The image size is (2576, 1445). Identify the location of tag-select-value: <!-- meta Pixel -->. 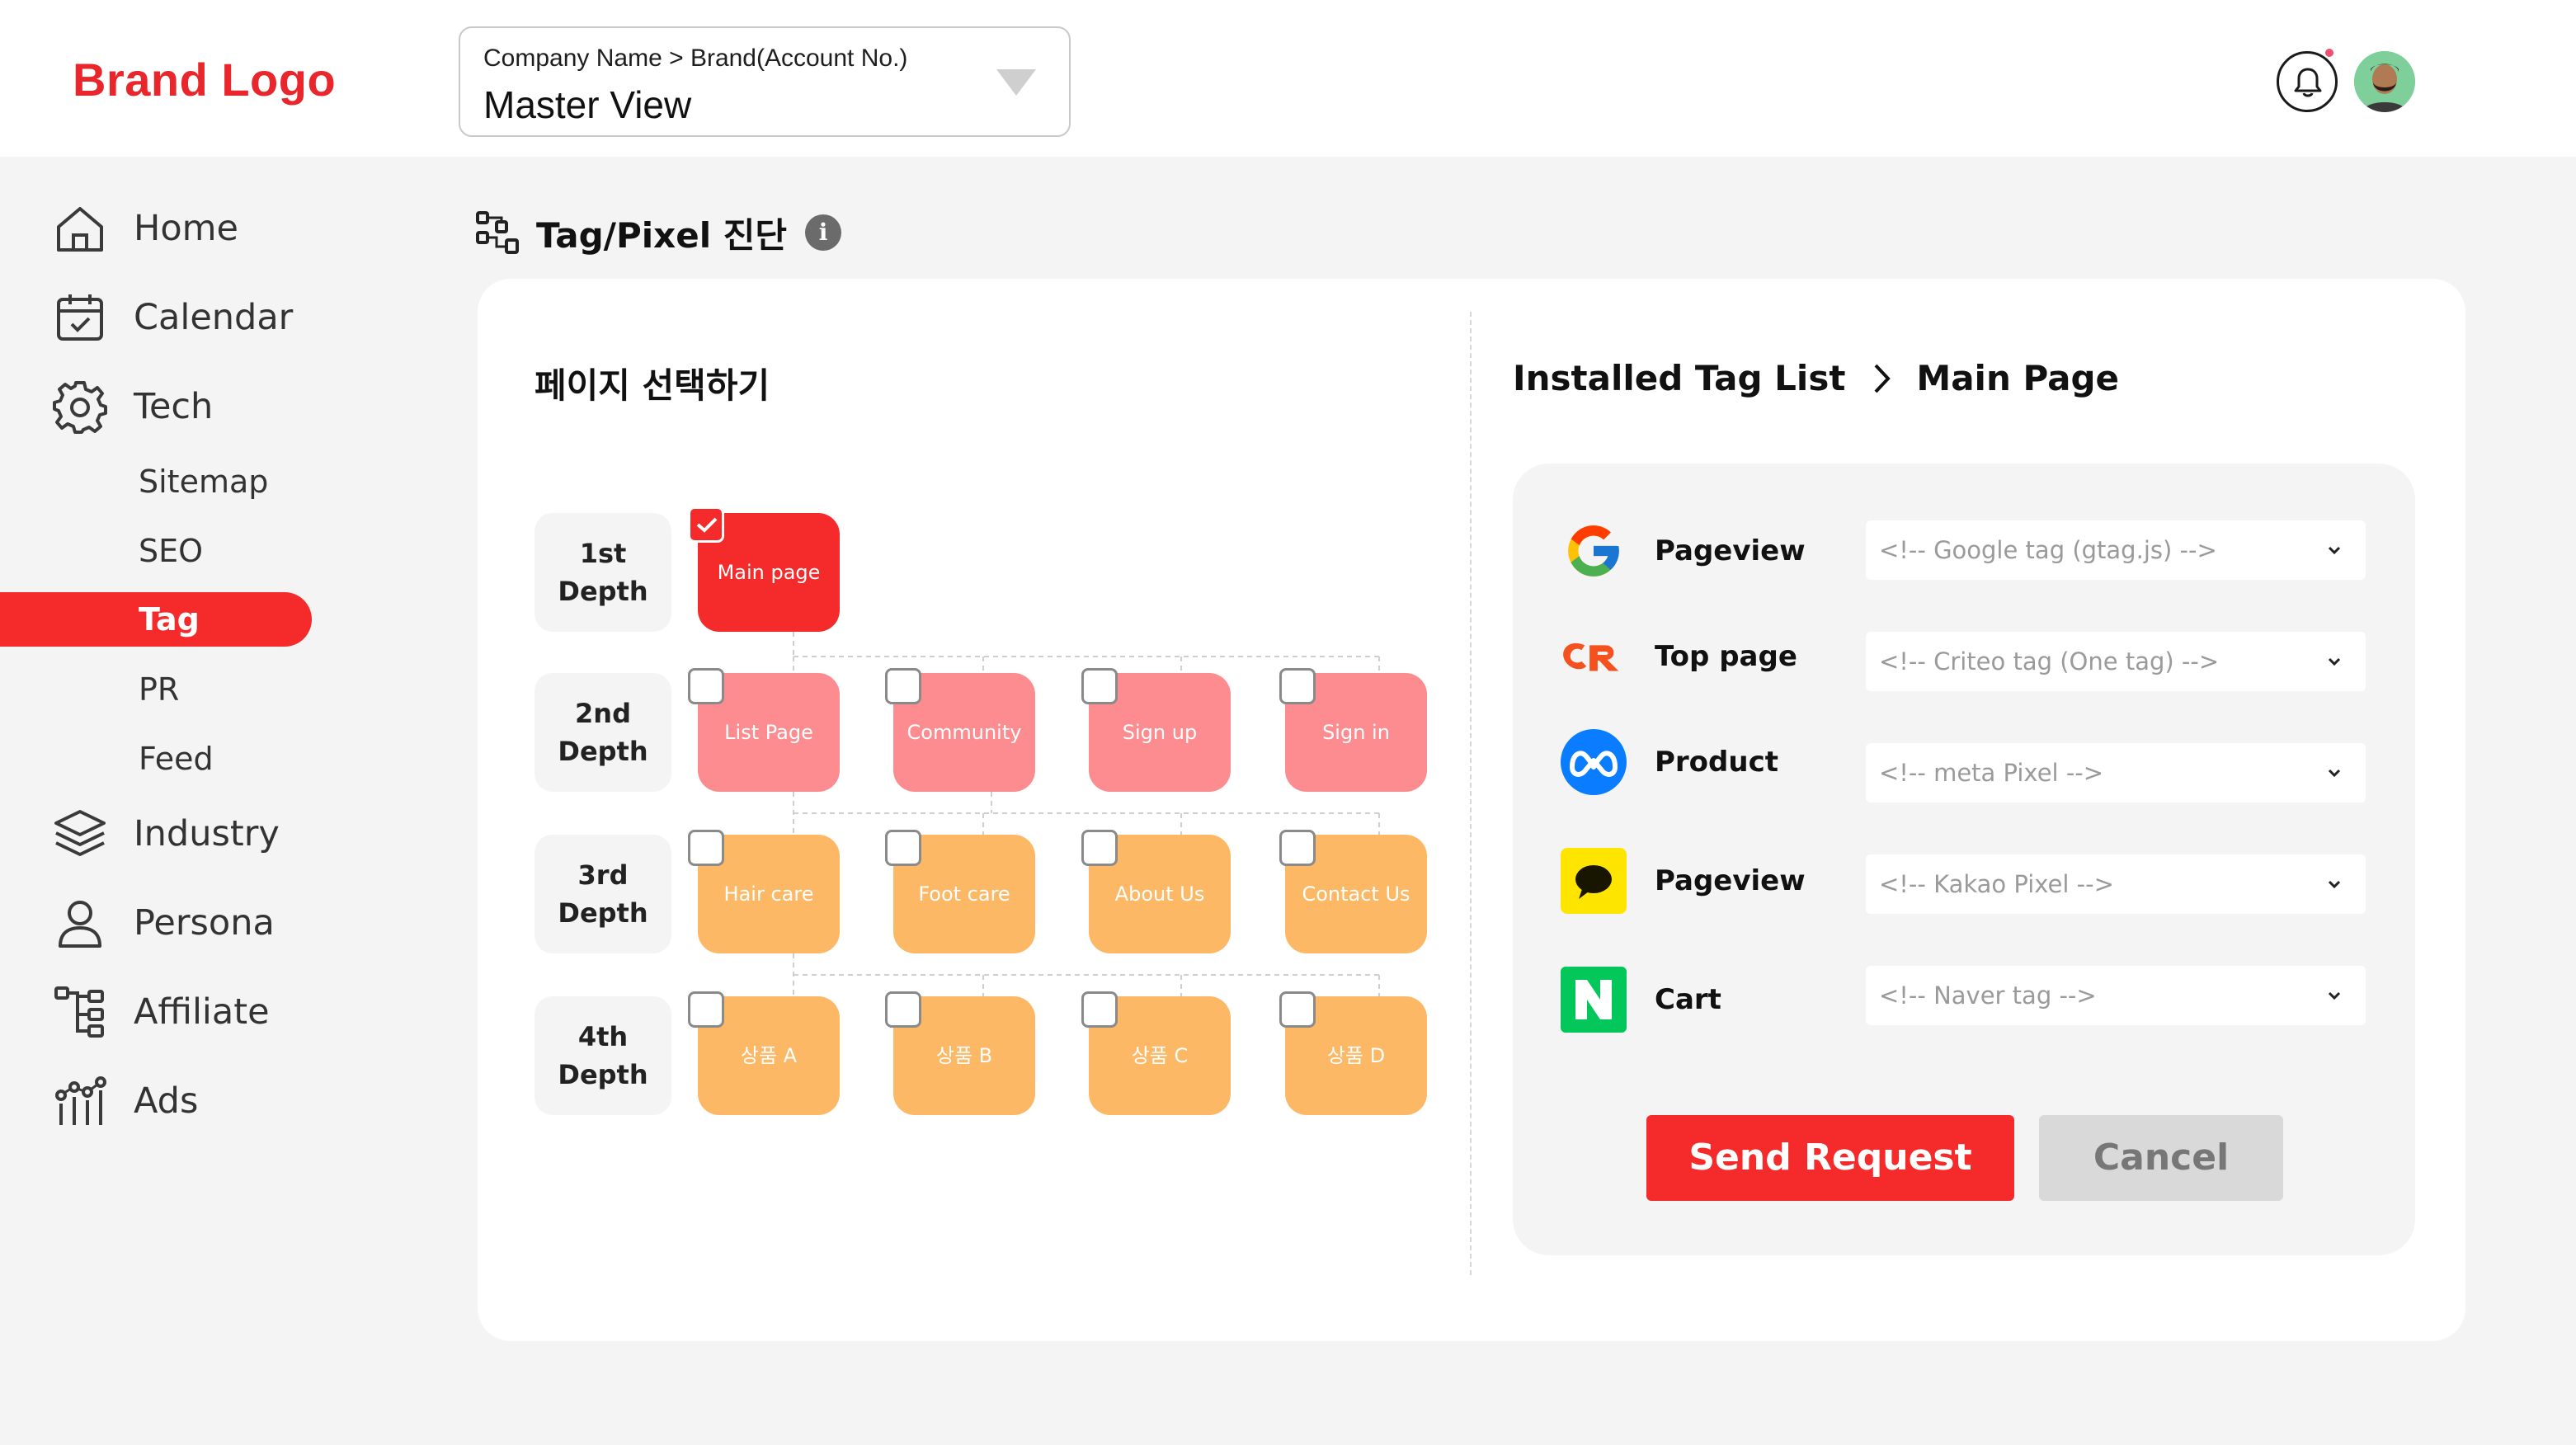
(1992, 773).